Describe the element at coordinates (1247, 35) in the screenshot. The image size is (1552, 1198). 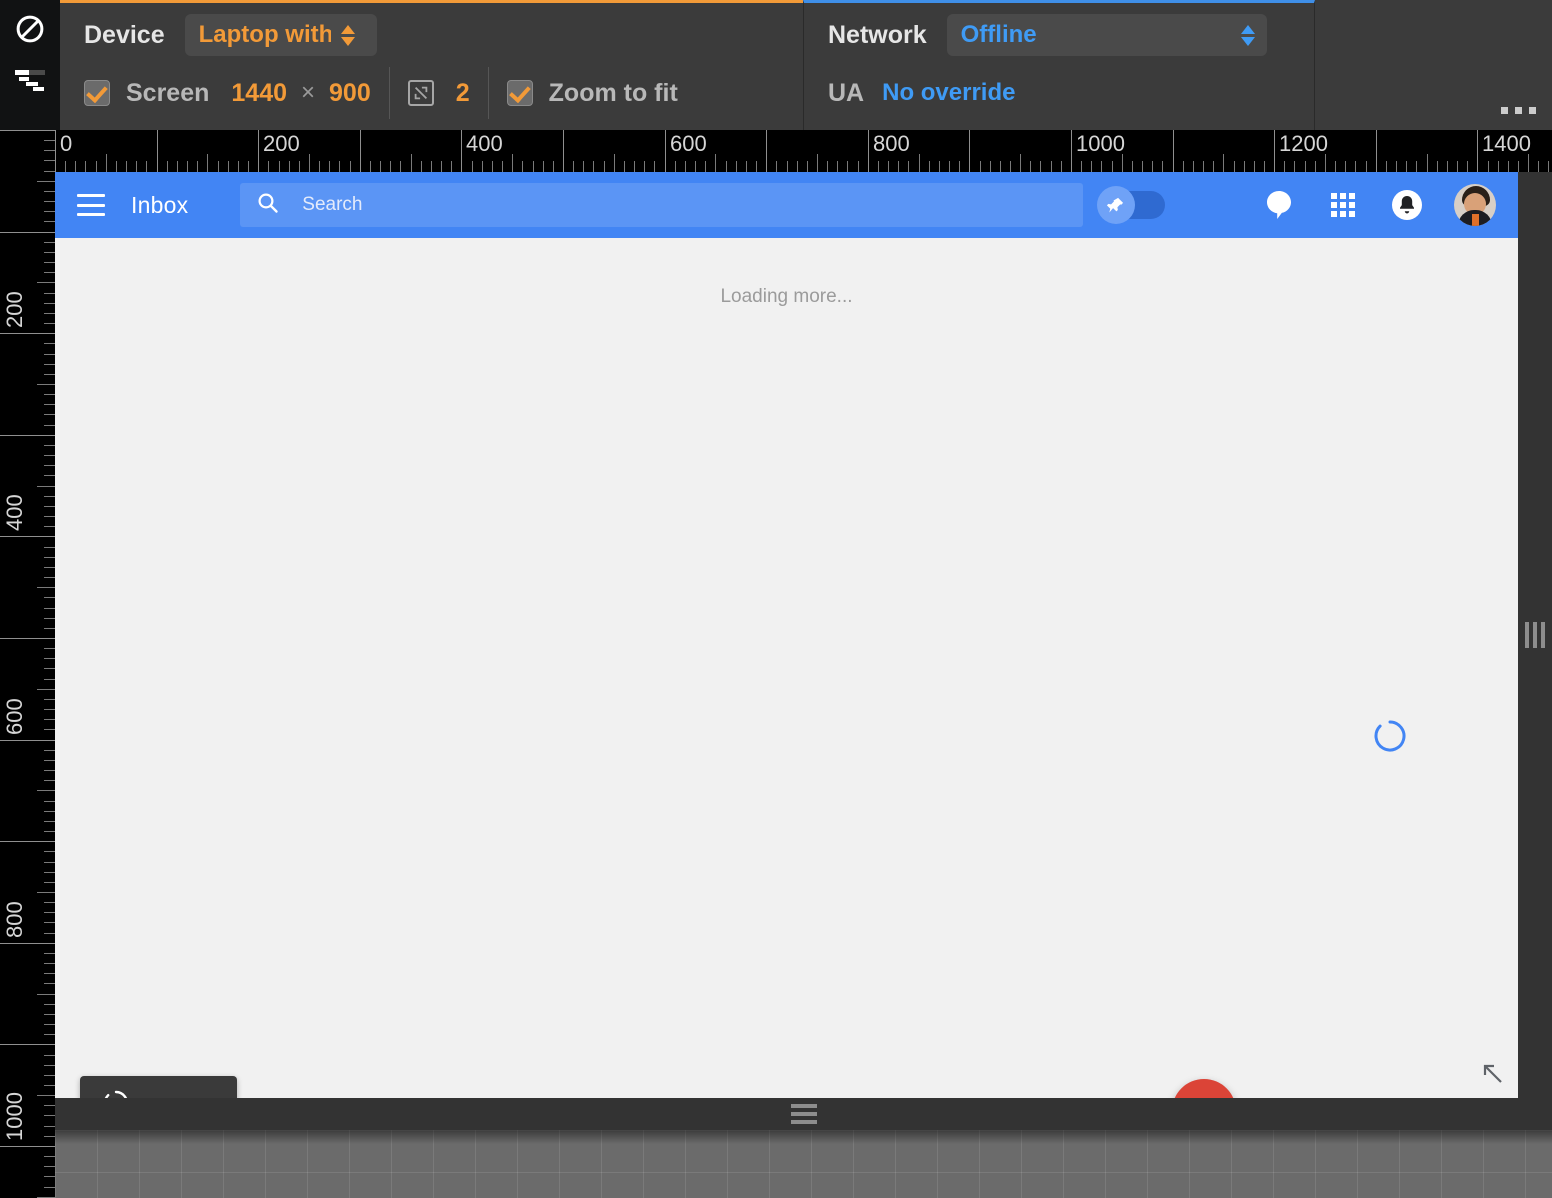
I see `chevron-updown-icon` at that location.